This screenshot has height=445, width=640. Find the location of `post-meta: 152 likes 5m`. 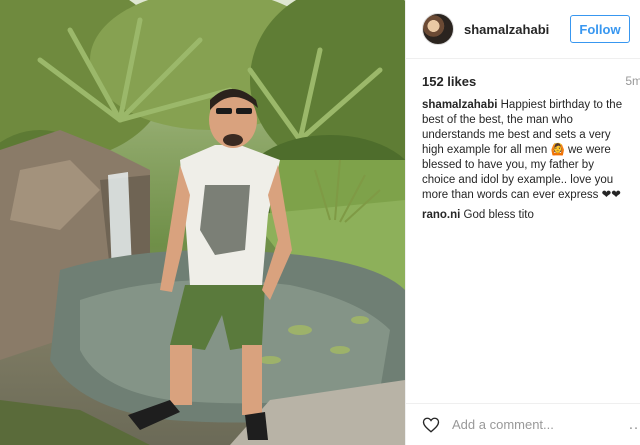

post-meta: 152 likes 5m is located at coordinates (523, 81).